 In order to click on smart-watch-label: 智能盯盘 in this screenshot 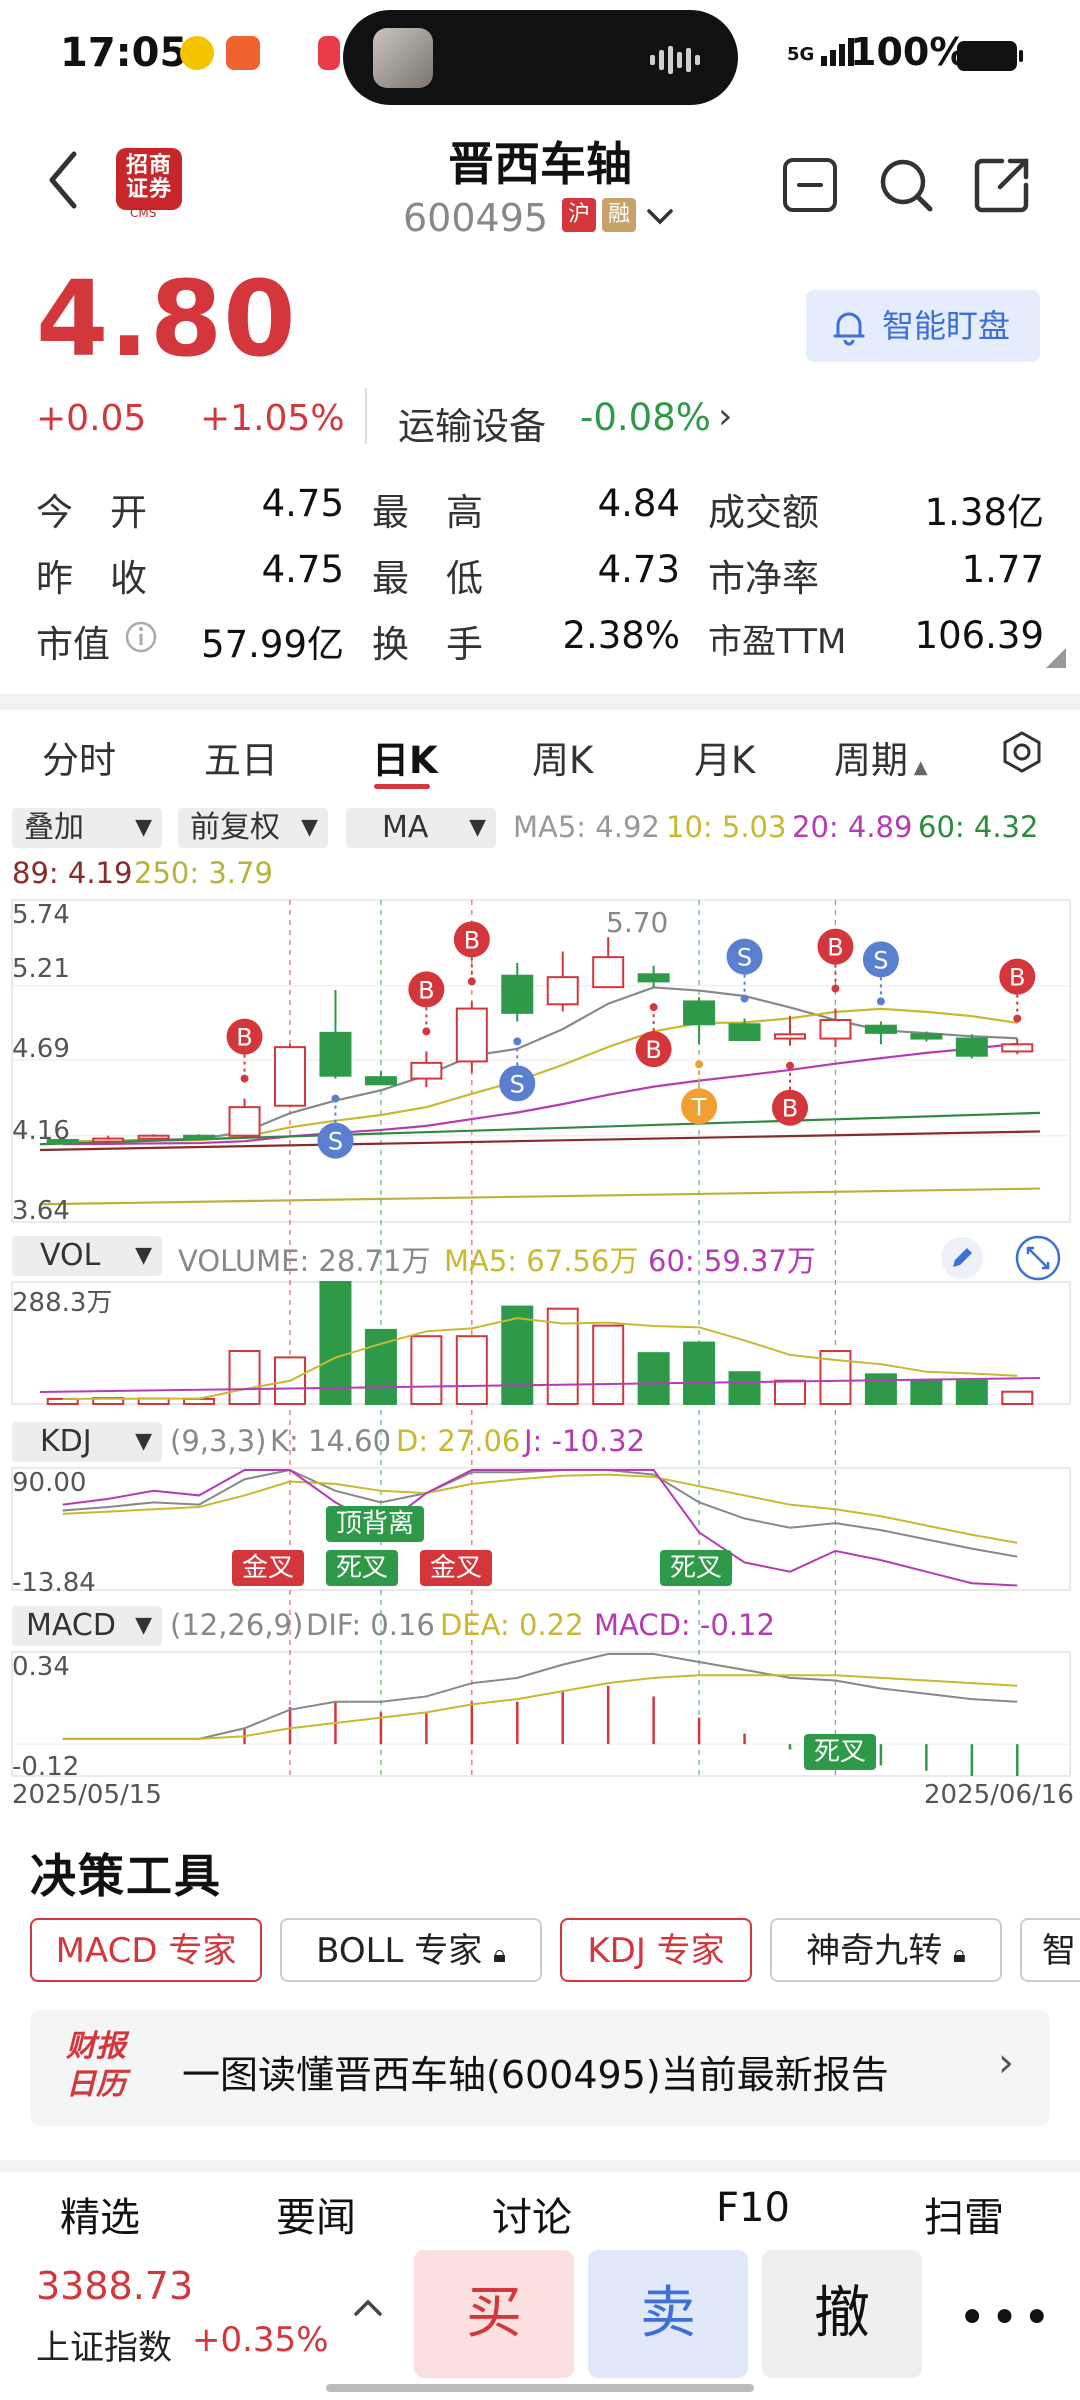, I will do `click(946, 326)`.